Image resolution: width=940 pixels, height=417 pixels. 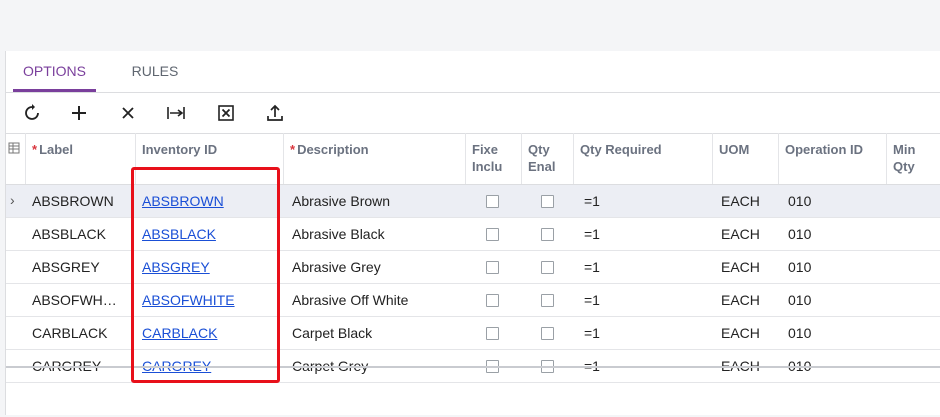 What do you see at coordinates (16, 158) in the screenshot?
I see `column-settings-button` at bounding box center [16, 158].